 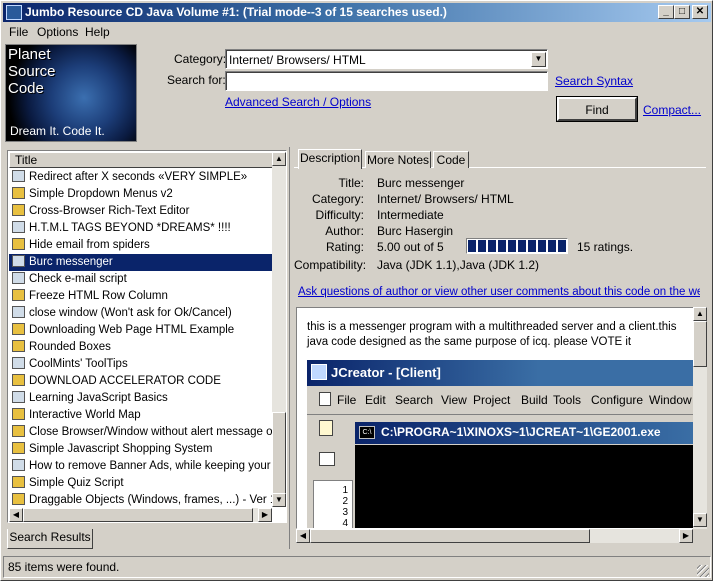 I want to click on description-horizontal-scrollbar: ◀ ▶, so click(x=494, y=536).